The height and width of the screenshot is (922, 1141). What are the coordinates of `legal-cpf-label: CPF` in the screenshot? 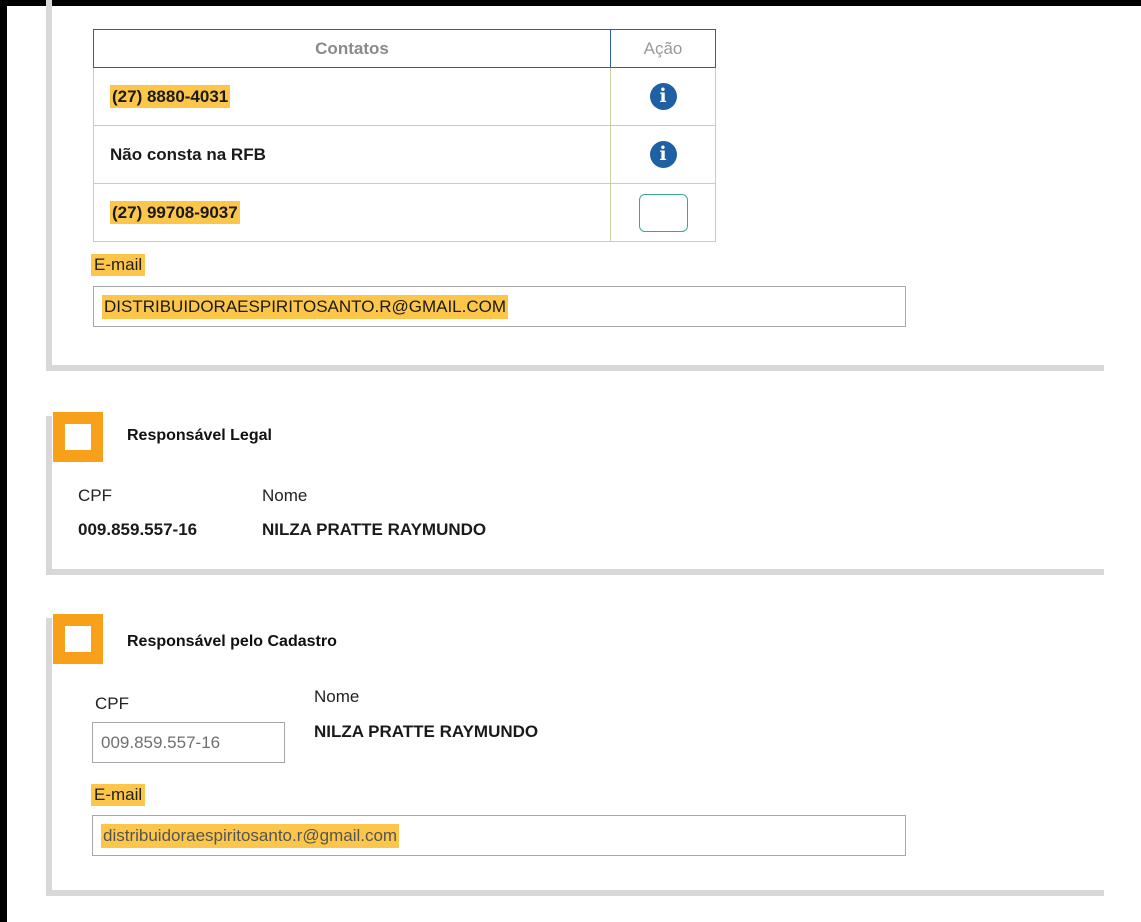 It's located at (95, 495).